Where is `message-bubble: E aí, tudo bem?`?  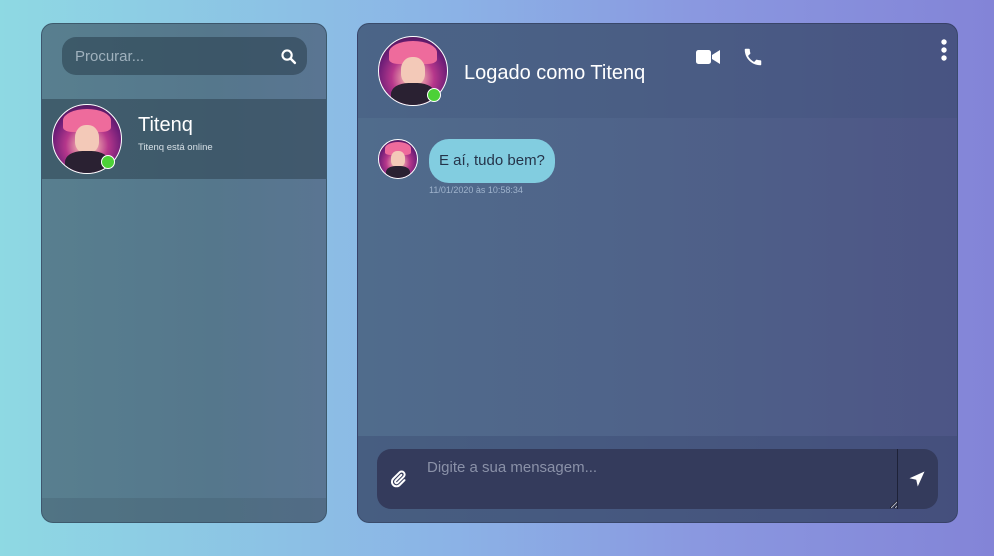 message-bubble: E aí, tudo bem? is located at coordinates (492, 161).